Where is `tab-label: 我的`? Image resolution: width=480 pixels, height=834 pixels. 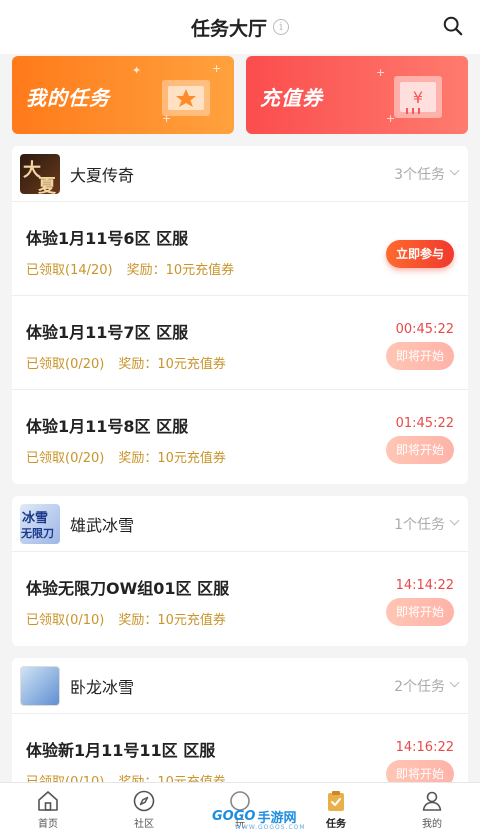 tab-label: 我的 is located at coordinates (432, 824).